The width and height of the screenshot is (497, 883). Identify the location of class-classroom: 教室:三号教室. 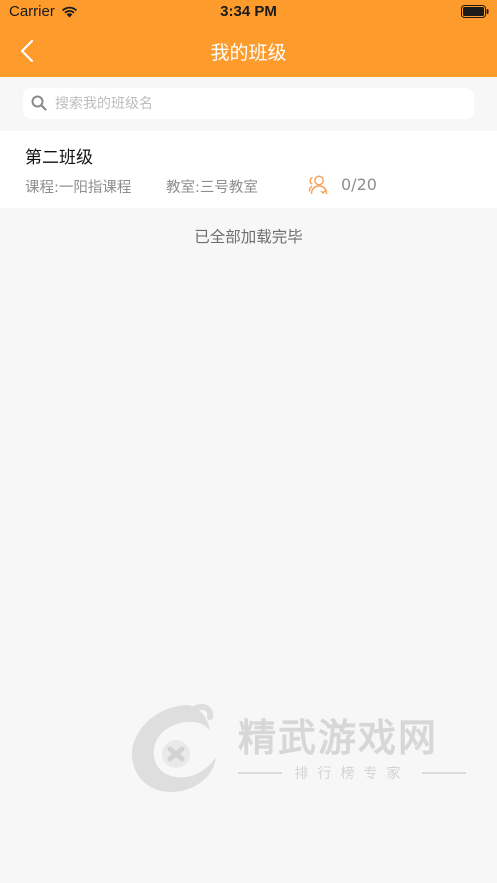
(212, 188).